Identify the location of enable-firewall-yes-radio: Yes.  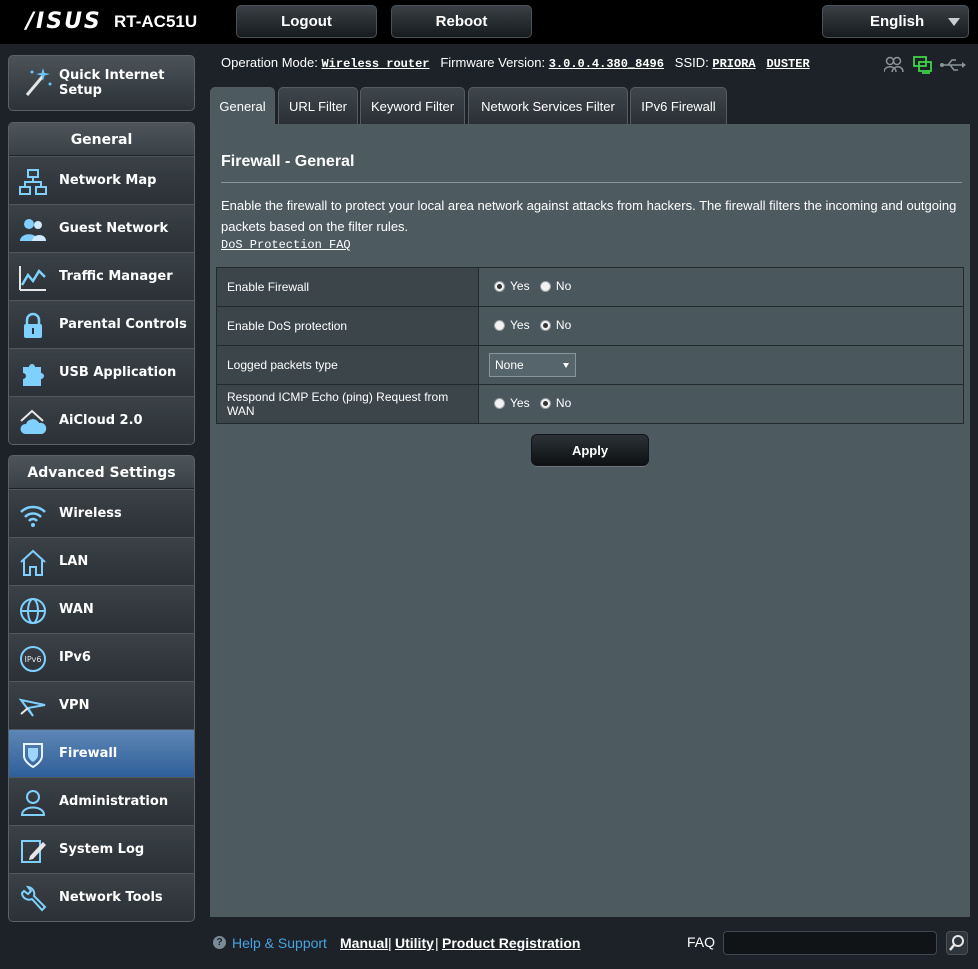
(512, 286).